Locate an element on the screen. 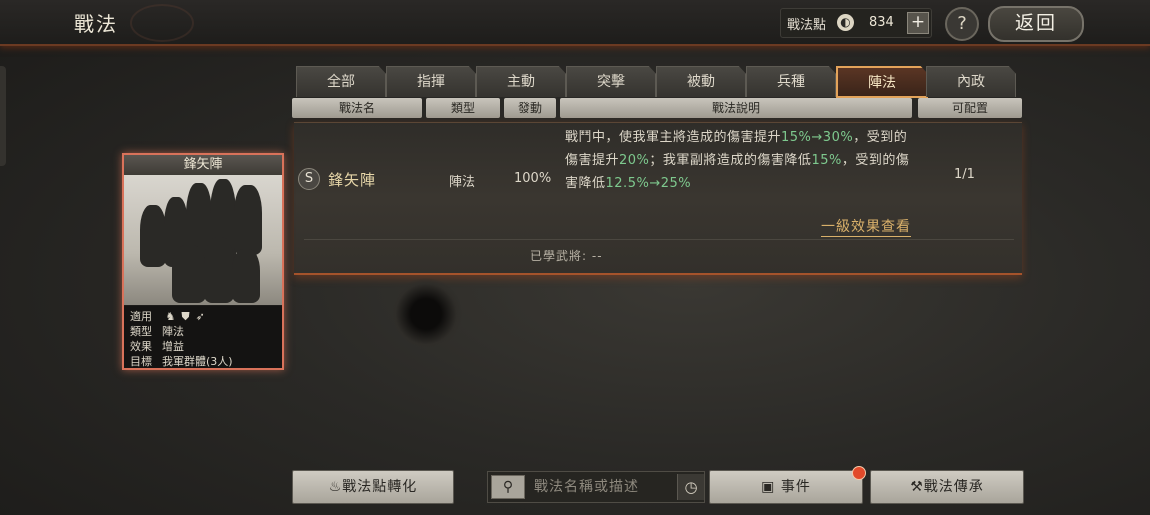 This screenshot has height=515, width=1150. row-divider is located at coordinates (659, 239).